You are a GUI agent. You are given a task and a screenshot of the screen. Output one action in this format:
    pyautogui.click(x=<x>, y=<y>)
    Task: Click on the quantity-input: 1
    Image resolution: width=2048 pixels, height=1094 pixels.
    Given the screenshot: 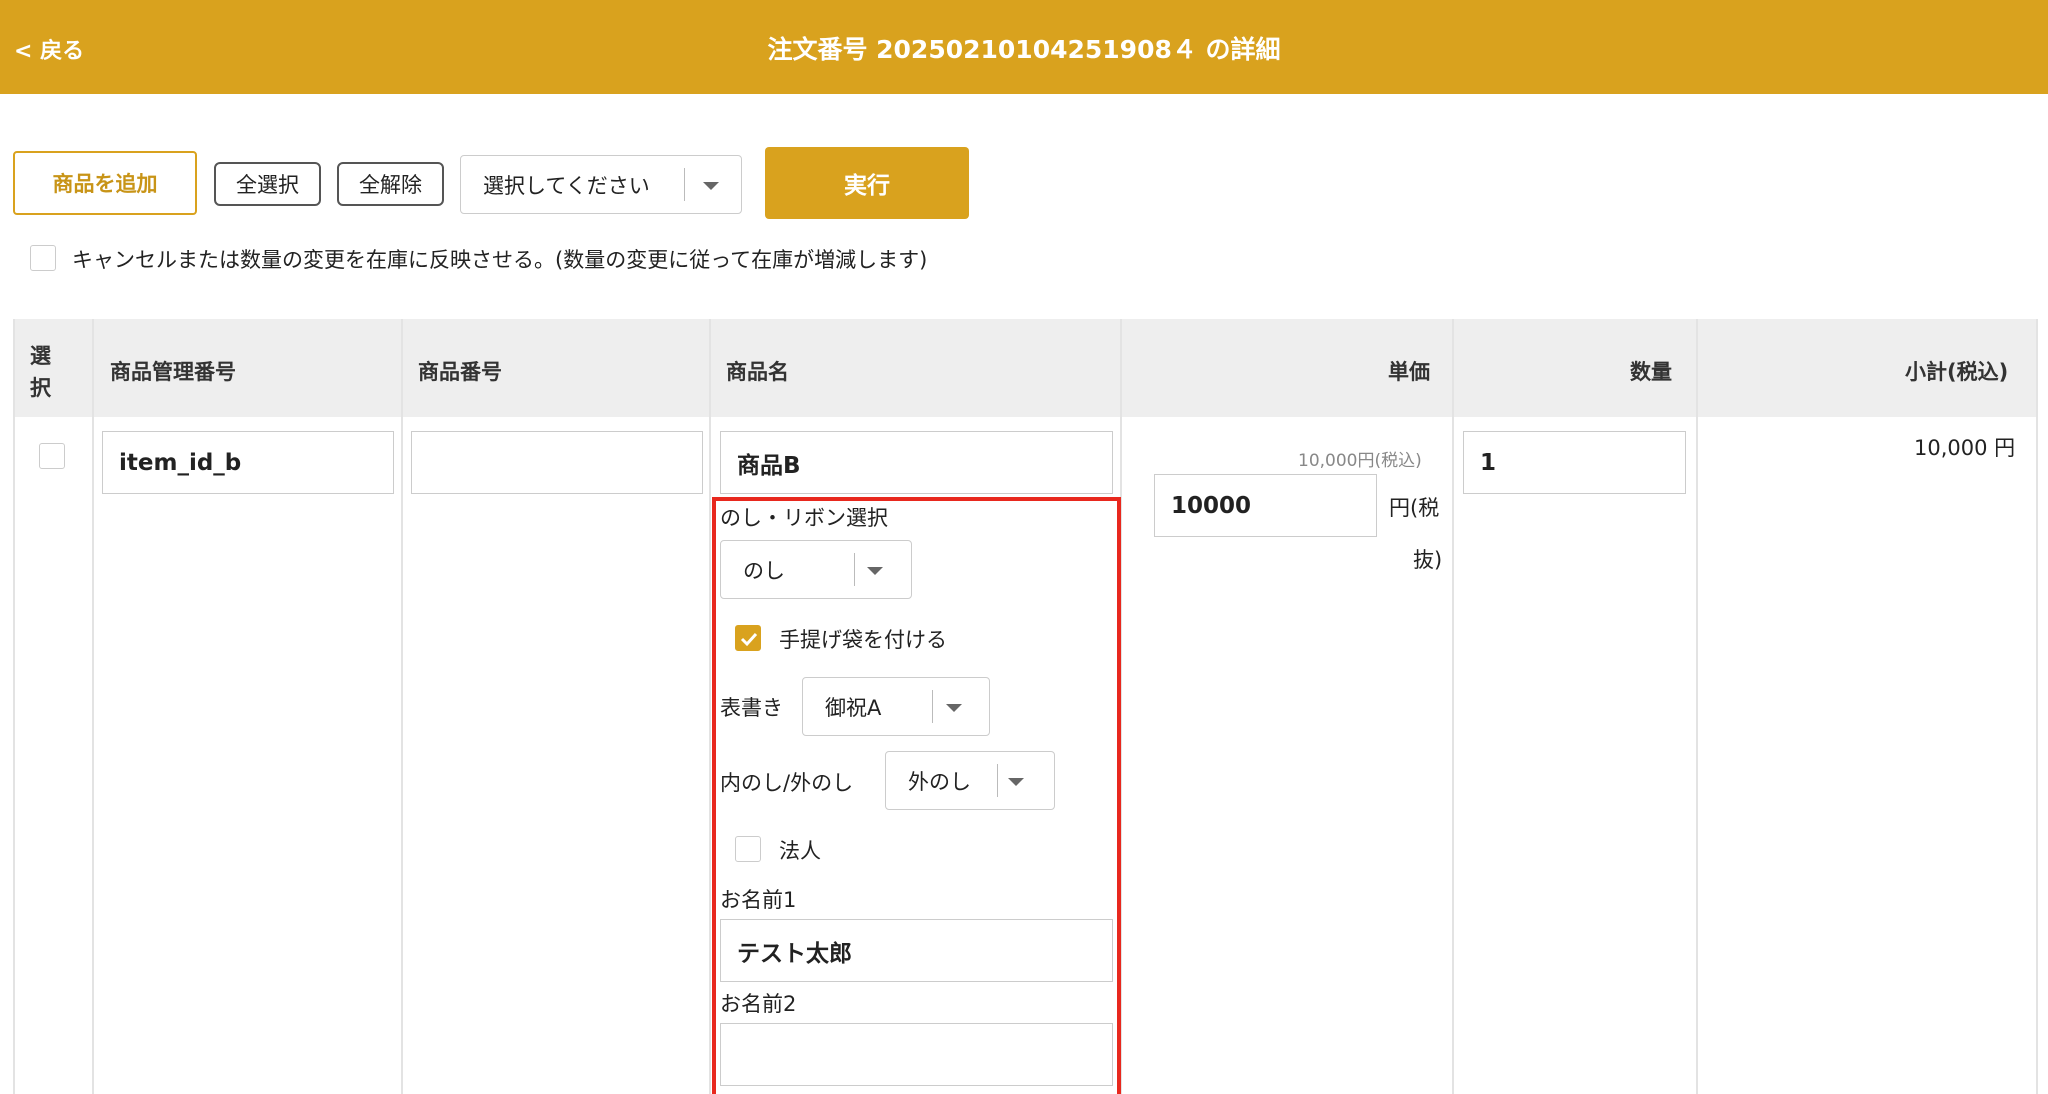 What is the action you would take?
    pyautogui.click(x=1574, y=462)
    